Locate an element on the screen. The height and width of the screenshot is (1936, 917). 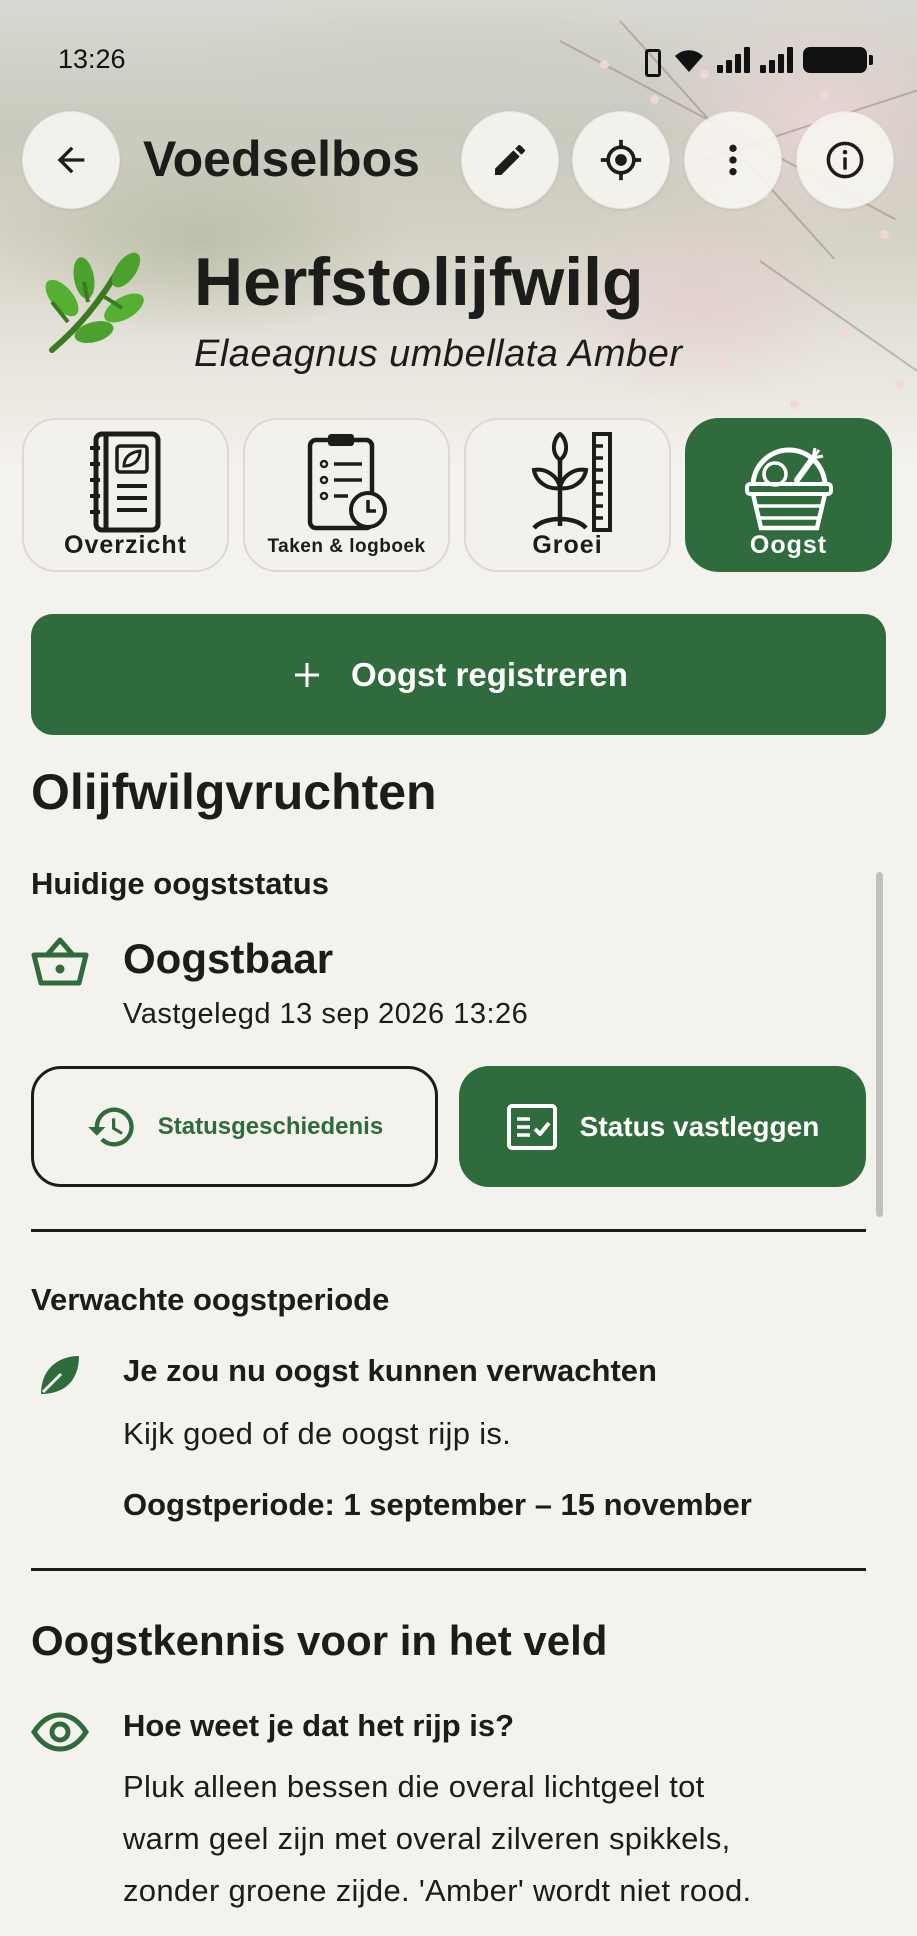
expected-harvest-title: Je zou nu oogst kunnen verwachten is located at coordinates (390, 1370).